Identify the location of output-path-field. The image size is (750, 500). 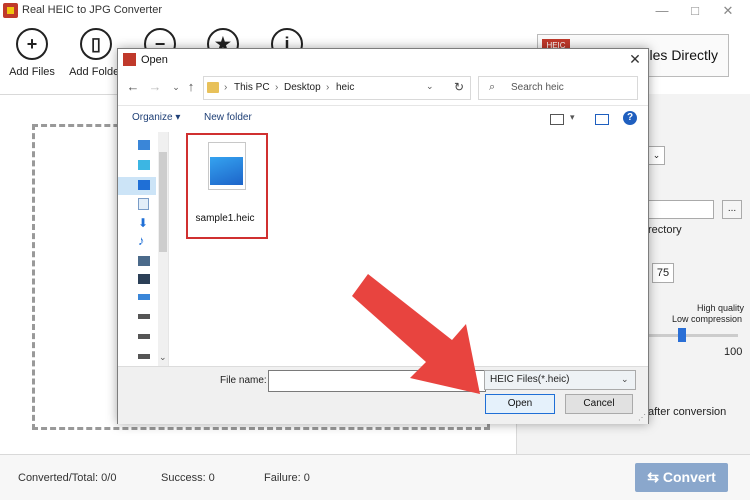
(681, 209).